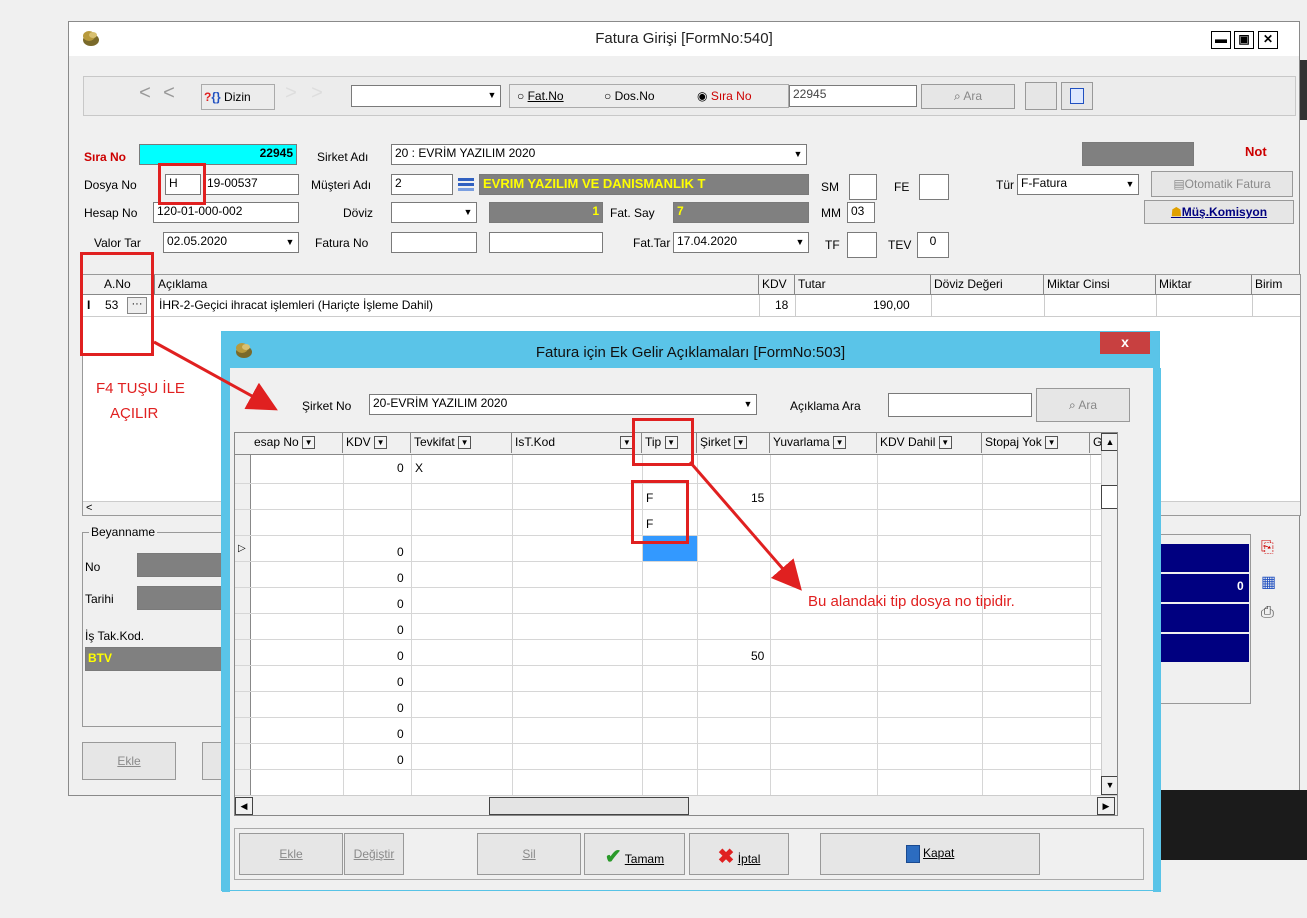  Describe the element at coordinates (317, 97) in the screenshot. I see `nav-last-button: >` at that location.